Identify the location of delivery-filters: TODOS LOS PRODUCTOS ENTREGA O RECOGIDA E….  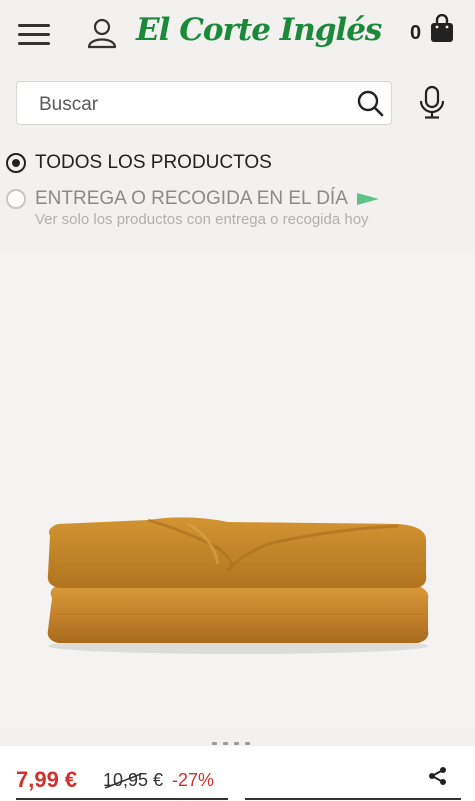
(237, 189).